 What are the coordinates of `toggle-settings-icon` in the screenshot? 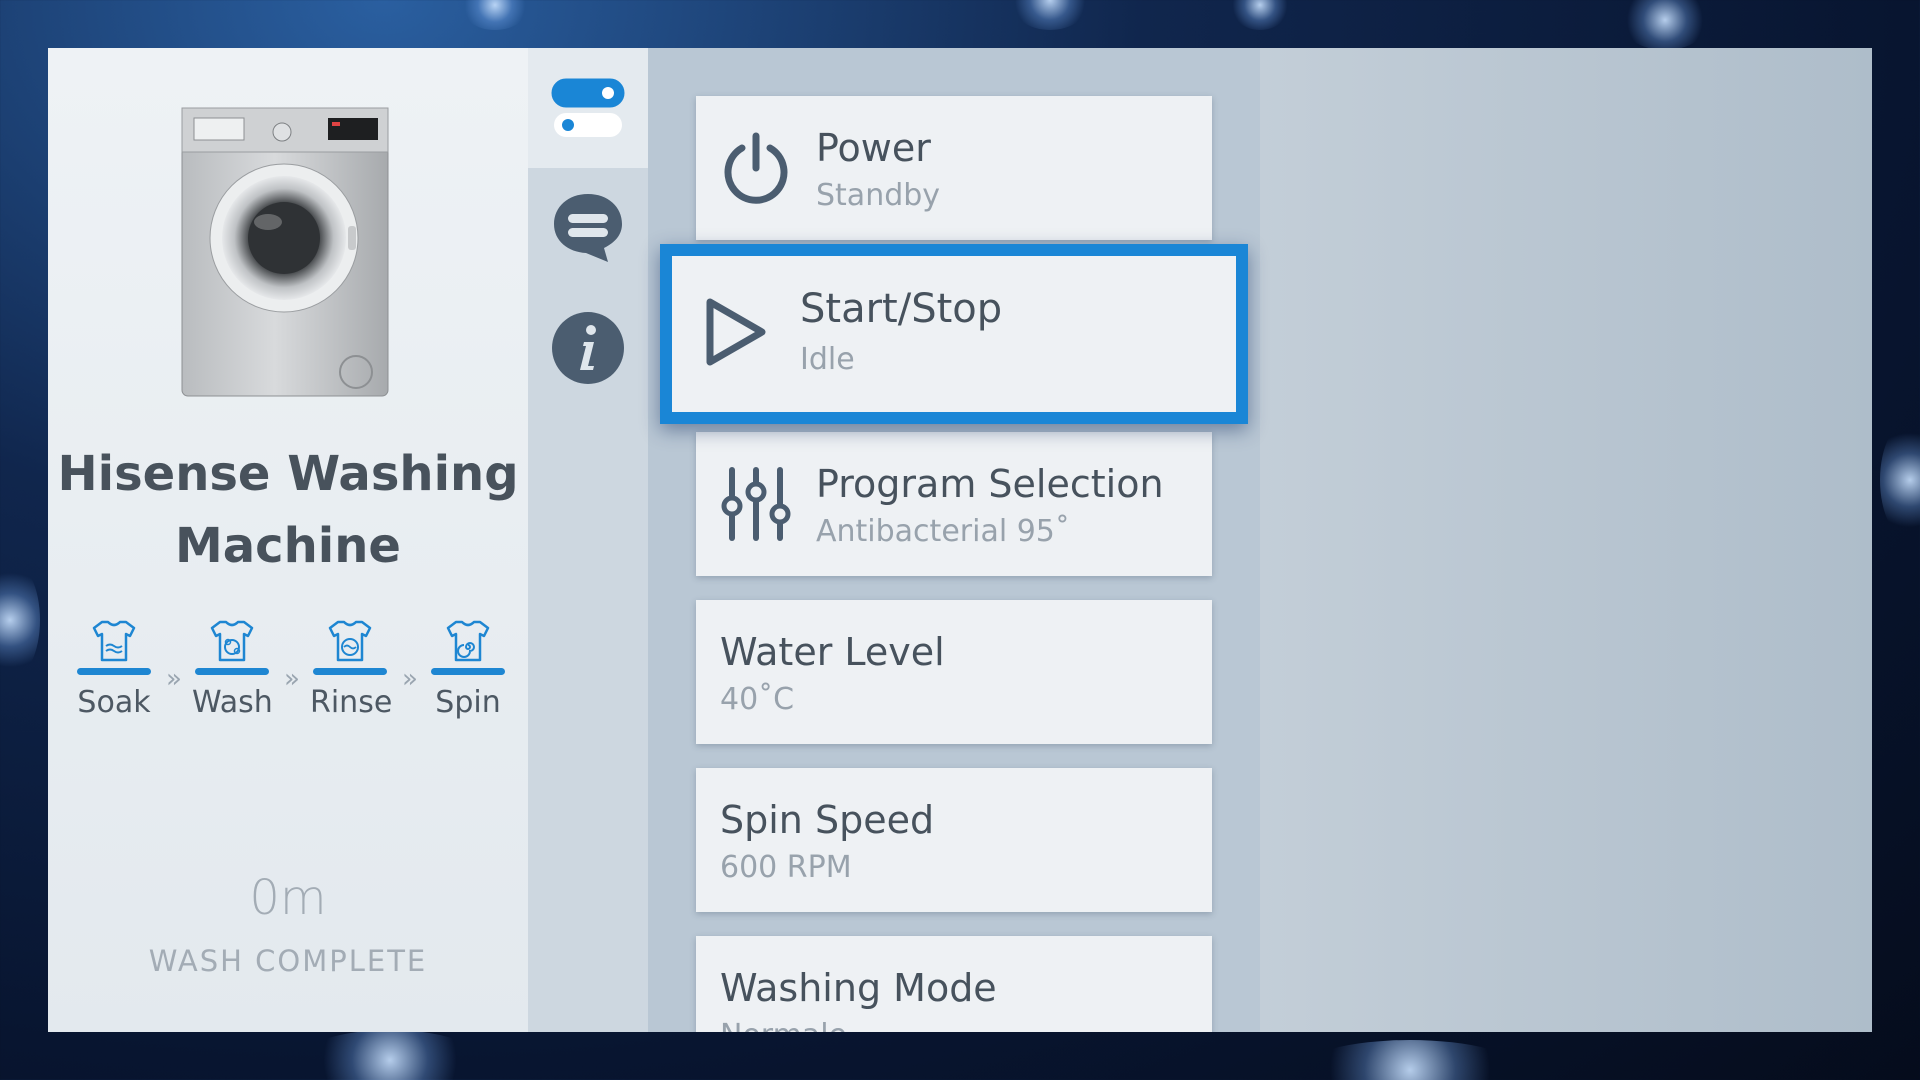 It's located at (588, 107).